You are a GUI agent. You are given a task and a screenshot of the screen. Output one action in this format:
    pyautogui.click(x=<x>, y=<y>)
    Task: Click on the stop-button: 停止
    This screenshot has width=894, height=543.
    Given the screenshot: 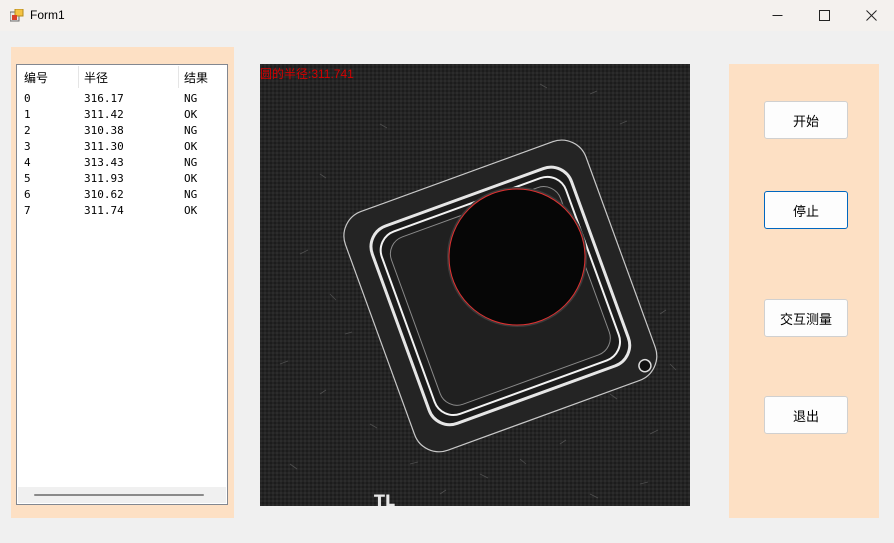 What is the action you would take?
    pyautogui.click(x=806, y=210)
    